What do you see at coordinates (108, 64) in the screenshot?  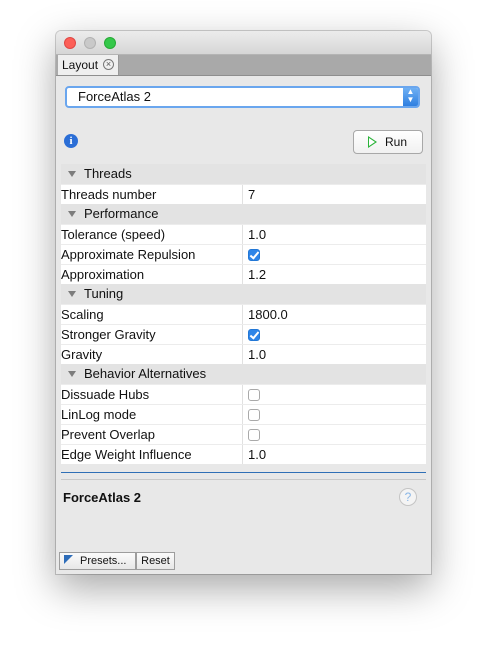 I see `close-tab-icon: ×` at bounding box center [108, 64].